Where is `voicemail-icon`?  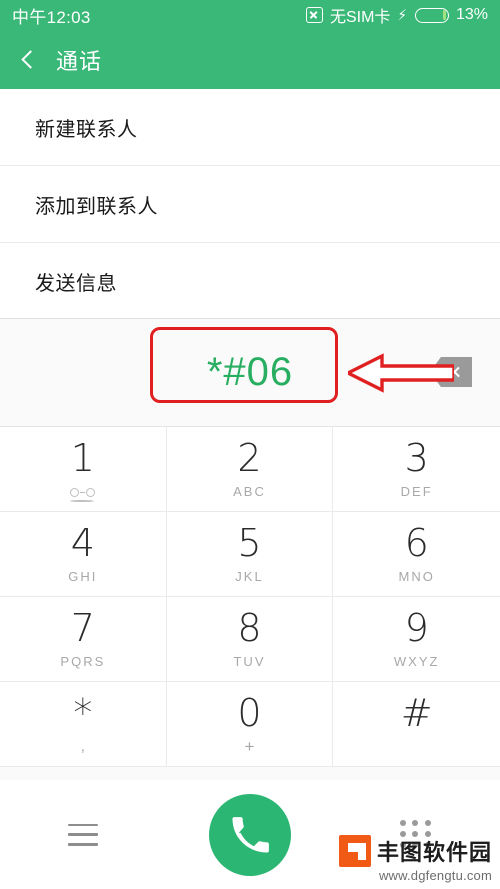
voicemail-icon is located at coordinates (83, 494).